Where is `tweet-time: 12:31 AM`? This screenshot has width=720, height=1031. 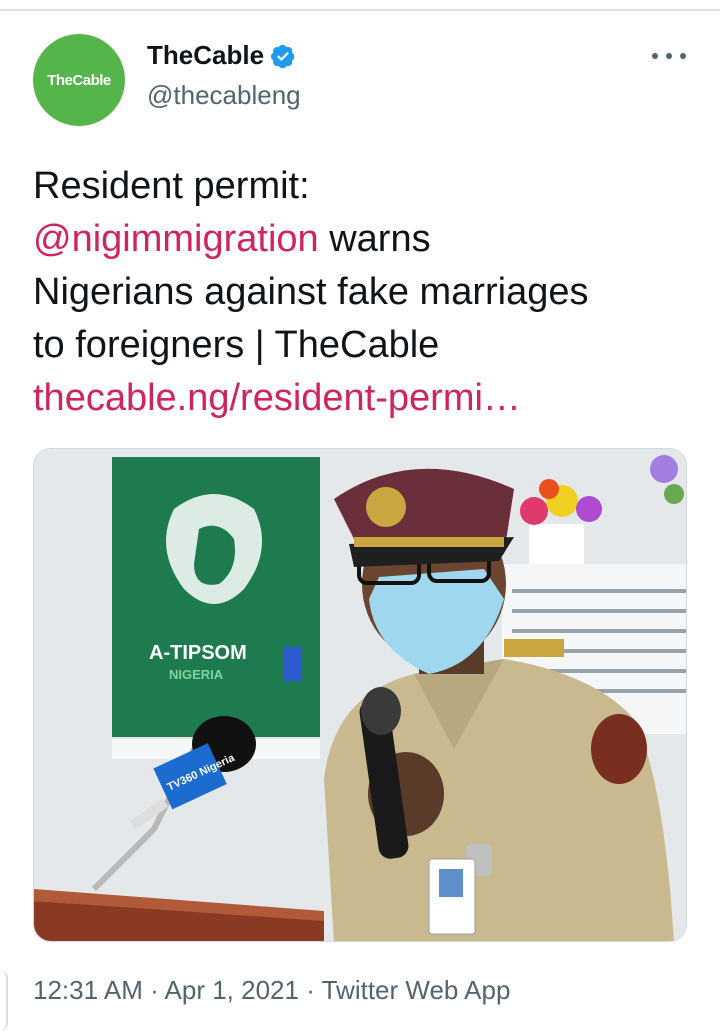
tweet-time: 12:31 AM is located at coordinates (88, 990).